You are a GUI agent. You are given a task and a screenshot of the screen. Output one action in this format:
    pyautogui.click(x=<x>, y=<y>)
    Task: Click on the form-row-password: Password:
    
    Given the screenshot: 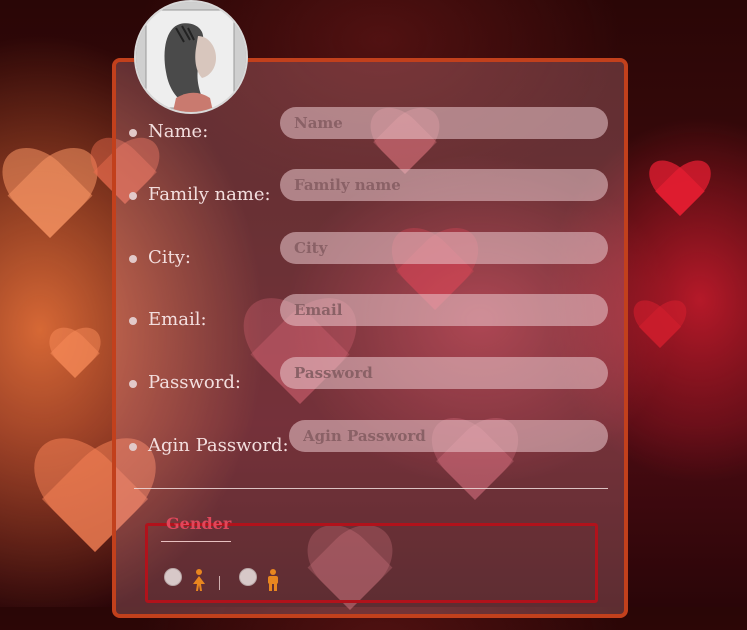 What is the action you would take?
    pyautogui.click(x=373, y=378)
    